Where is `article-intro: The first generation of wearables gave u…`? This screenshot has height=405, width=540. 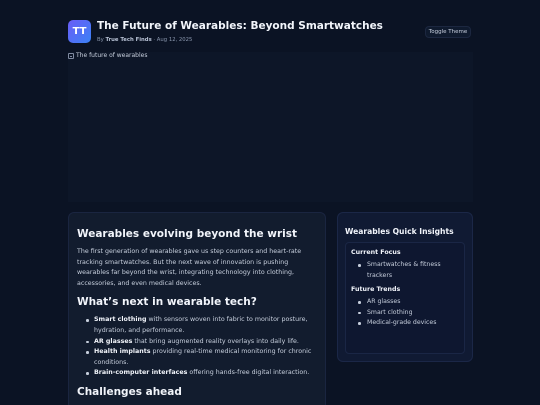 article-intro: The first generation of wearables gave u… is located at coordinates (189, 267).